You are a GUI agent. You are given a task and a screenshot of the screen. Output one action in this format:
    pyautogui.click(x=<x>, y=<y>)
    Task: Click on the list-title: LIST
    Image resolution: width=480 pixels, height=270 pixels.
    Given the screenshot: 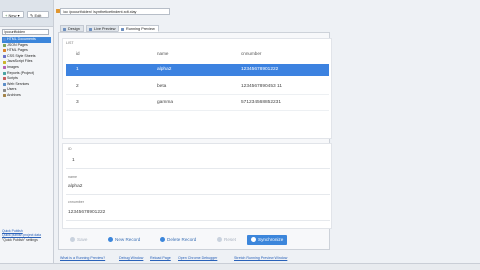 What is the action you would take?
    pyautogui.click(x=70, y=43)
    